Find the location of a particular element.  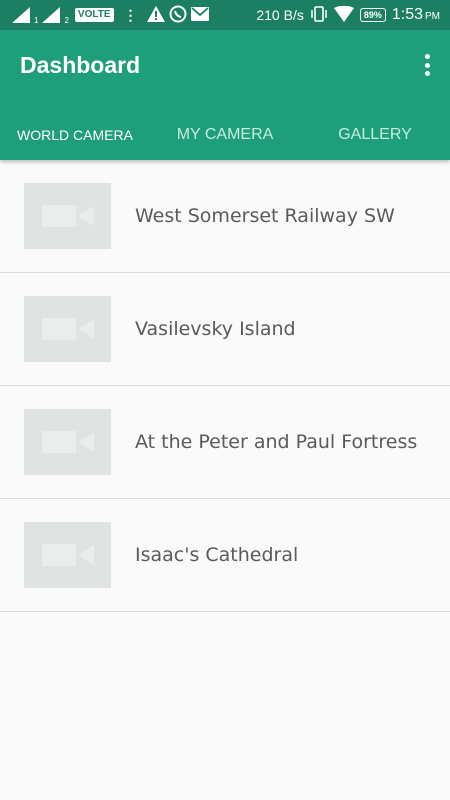

page-title: Dashboard is located at coordinates (80, 65).